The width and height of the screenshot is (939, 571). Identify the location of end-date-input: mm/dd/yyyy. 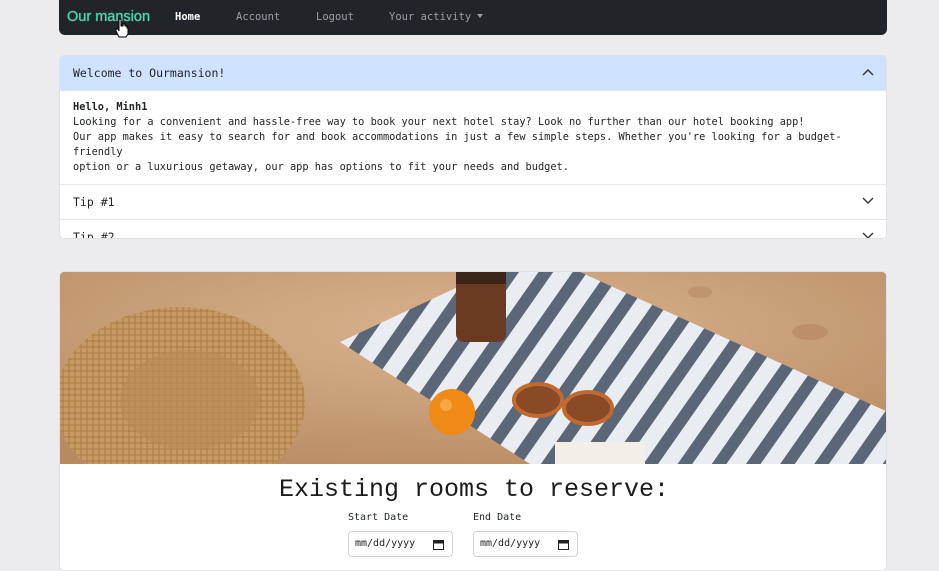
(525, 544).